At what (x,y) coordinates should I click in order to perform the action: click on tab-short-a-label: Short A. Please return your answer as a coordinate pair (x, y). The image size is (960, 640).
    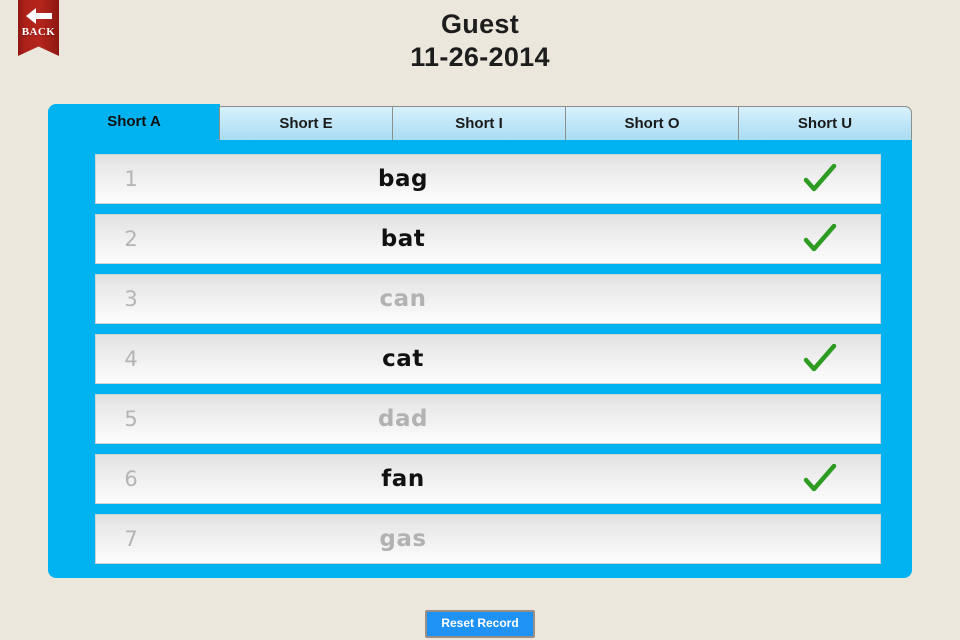
    Looking at the image, I should click on (134, 121).